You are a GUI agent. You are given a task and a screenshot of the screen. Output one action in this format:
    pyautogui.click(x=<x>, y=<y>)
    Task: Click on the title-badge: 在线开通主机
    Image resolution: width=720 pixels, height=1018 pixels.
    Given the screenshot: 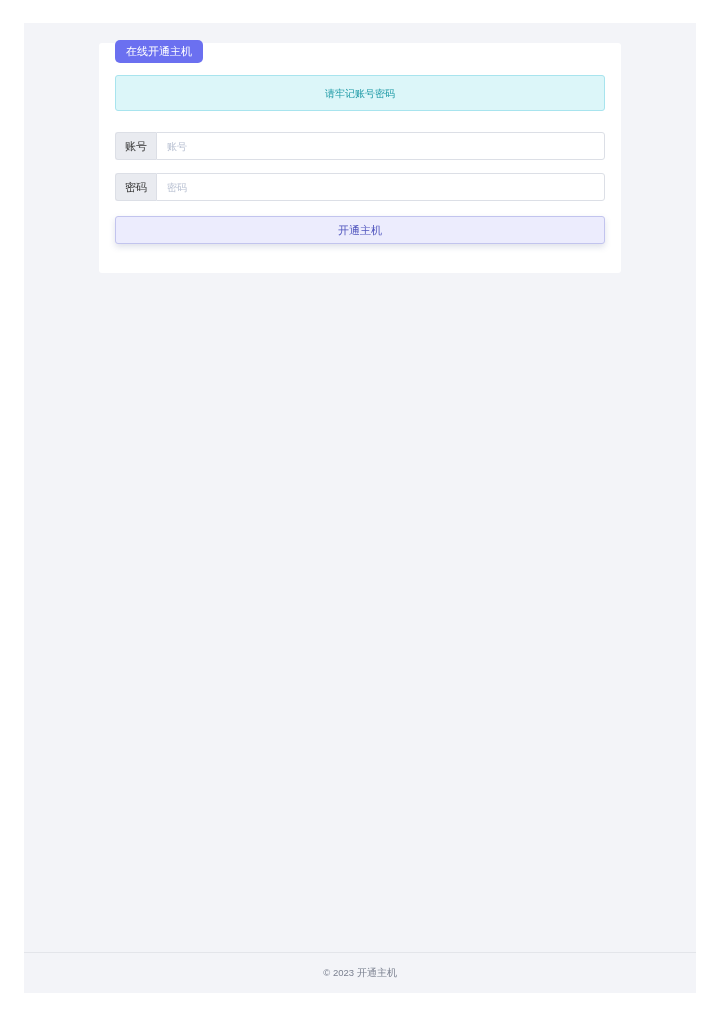 What is the action you would take?
    pyautogui.click(x=159, y=51)
    